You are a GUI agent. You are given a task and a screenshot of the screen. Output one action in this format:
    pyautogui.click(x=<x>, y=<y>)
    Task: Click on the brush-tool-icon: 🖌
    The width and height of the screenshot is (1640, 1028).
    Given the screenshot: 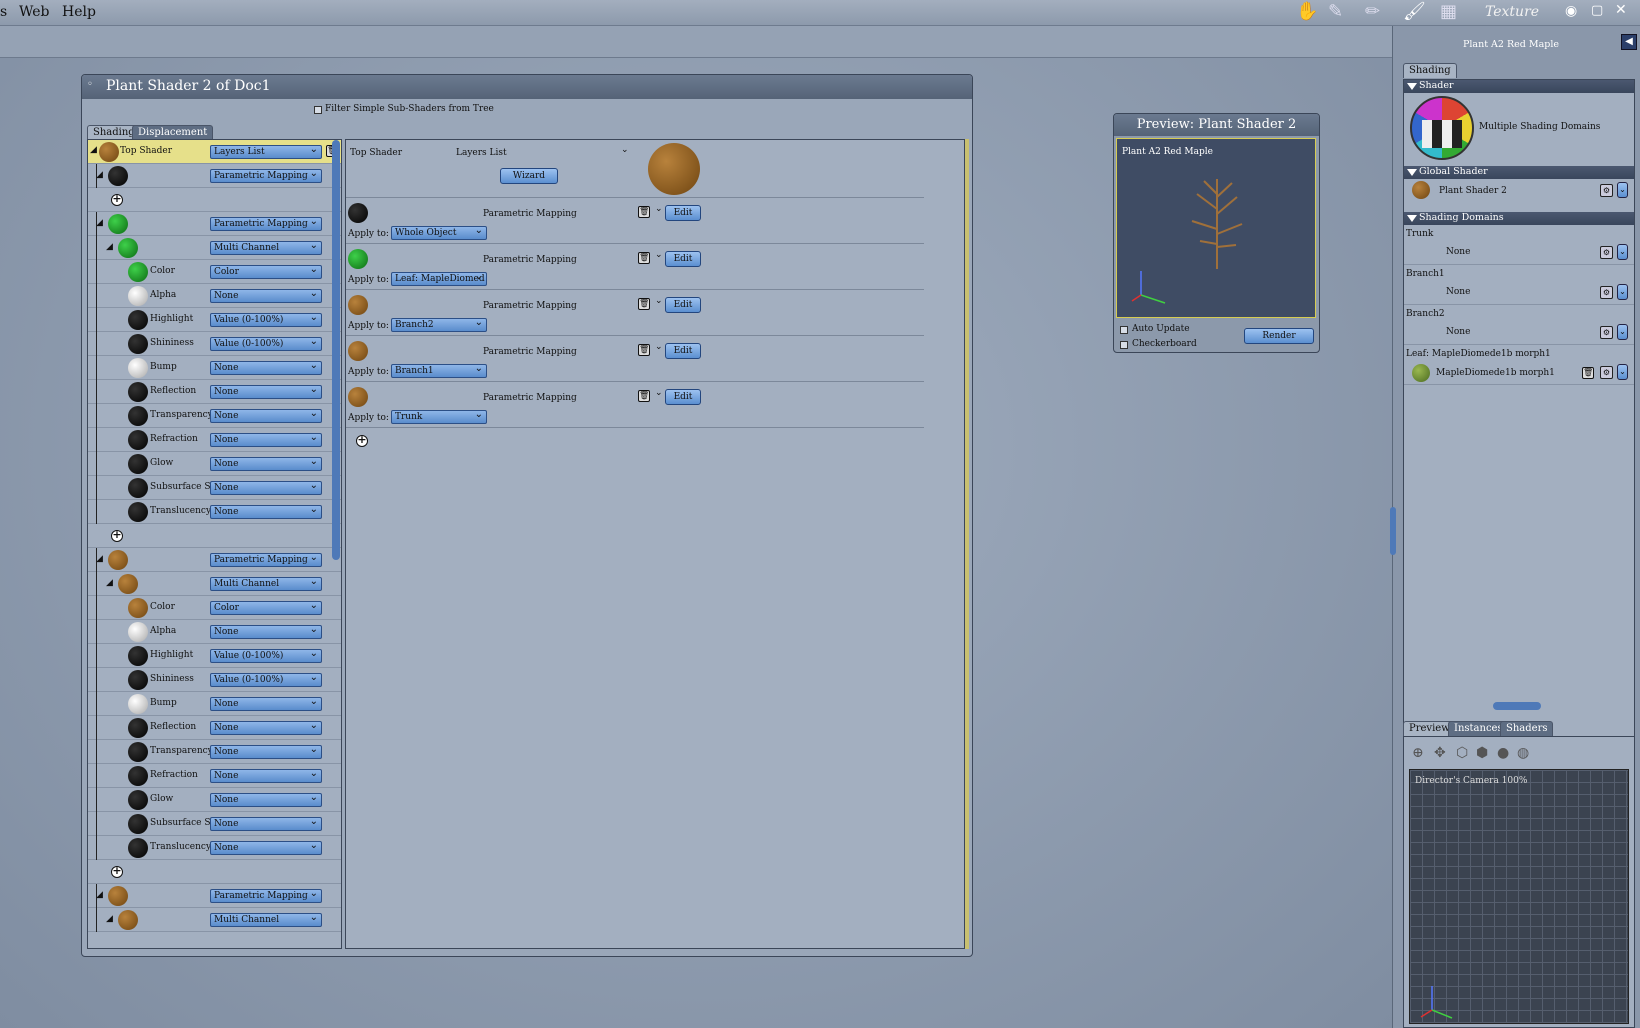 What is the action you would take?
    pyautogui.click(x=1414, y=11)
    